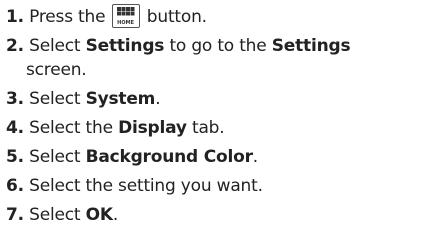 Image resolution: width=430 pixels, height=240 pixels. I want to click on step-number: 3., so click(15, 99).